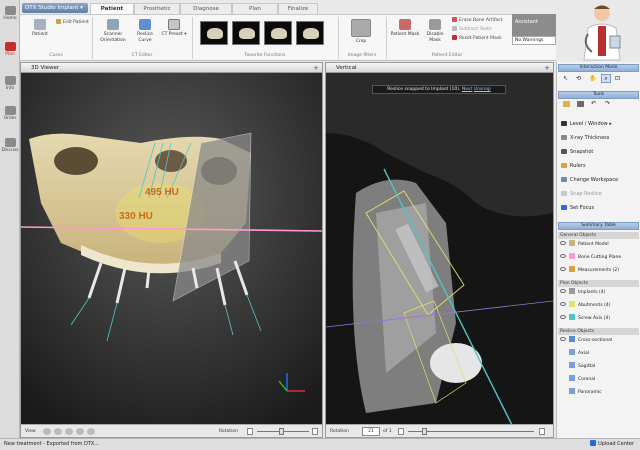  What do you see at coordinates (582, 292) in the screenshot?
I see `object-implants: Implants (4)` at bounding box center [582, 292].